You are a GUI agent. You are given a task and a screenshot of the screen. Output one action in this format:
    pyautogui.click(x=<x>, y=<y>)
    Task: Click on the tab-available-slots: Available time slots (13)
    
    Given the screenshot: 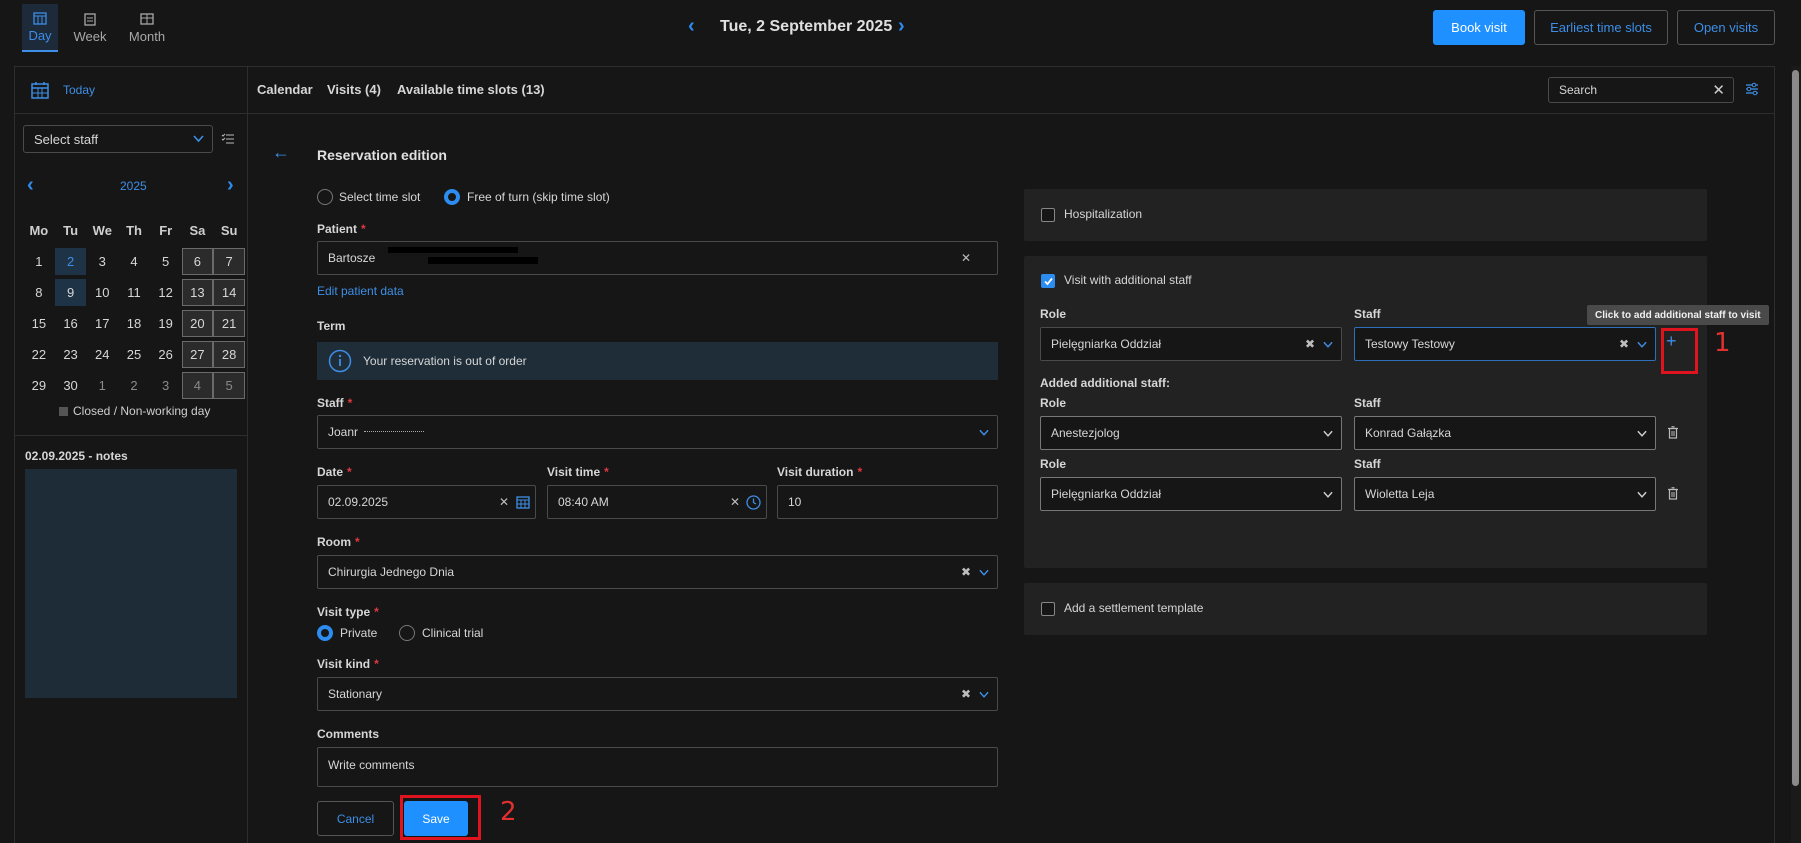 What is the action you would take?
    pyautogui.click(x=471, y=89)
    